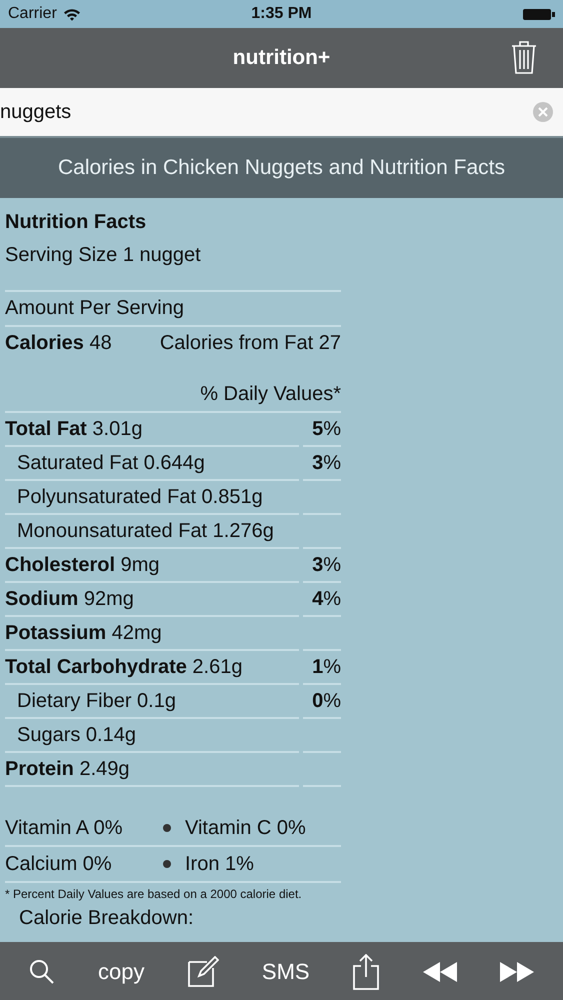 This screenshot has width=563, height=1000. Describe the element at coordinates (83, 633) in the screenshot. I see `nutrient-label: Potassium 42mg` at that location.